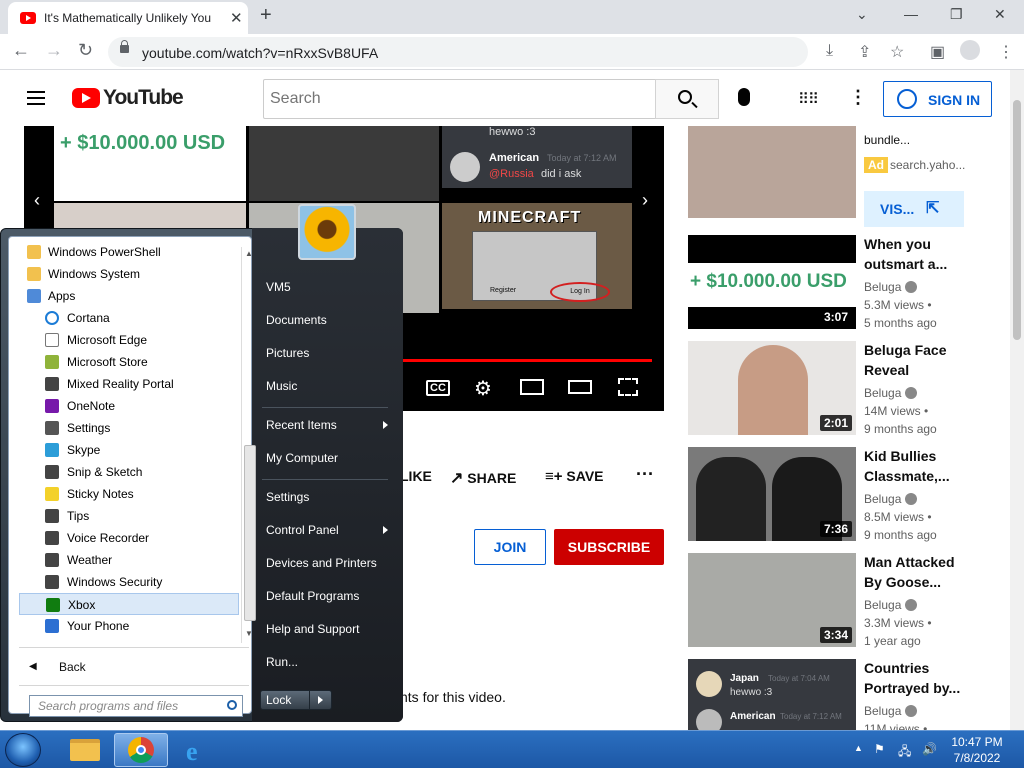  What do you see at coordinates (129, 516) in the screenshot?
I see `program-item-tips: Tips` at bounding box center [129, 516].